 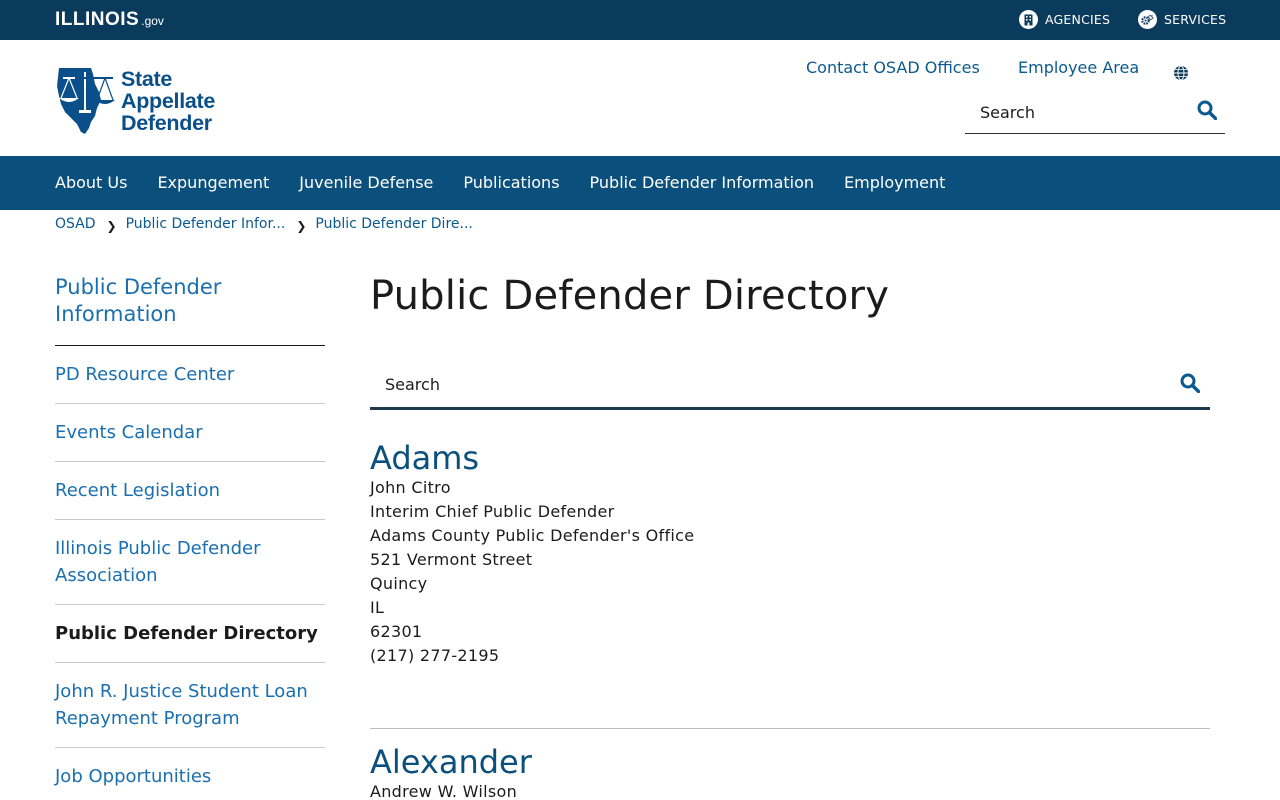 I want to click on agencies-link: AGENCIES, so click(x=1064, y=19).